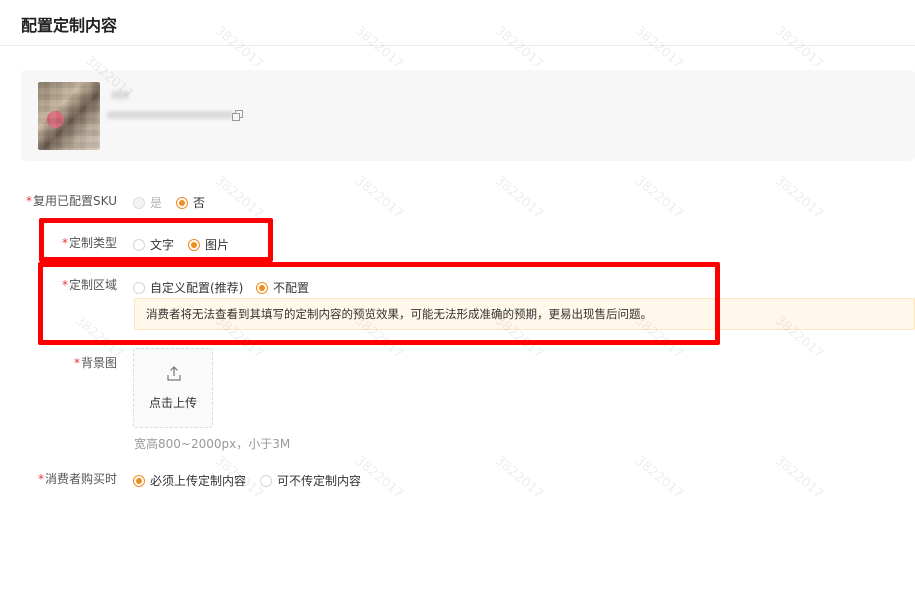  Describe the element at coordinates (212, 444) in the screenshot. I see `background-hint: 宽高800~2000px，小于3M` at that location.